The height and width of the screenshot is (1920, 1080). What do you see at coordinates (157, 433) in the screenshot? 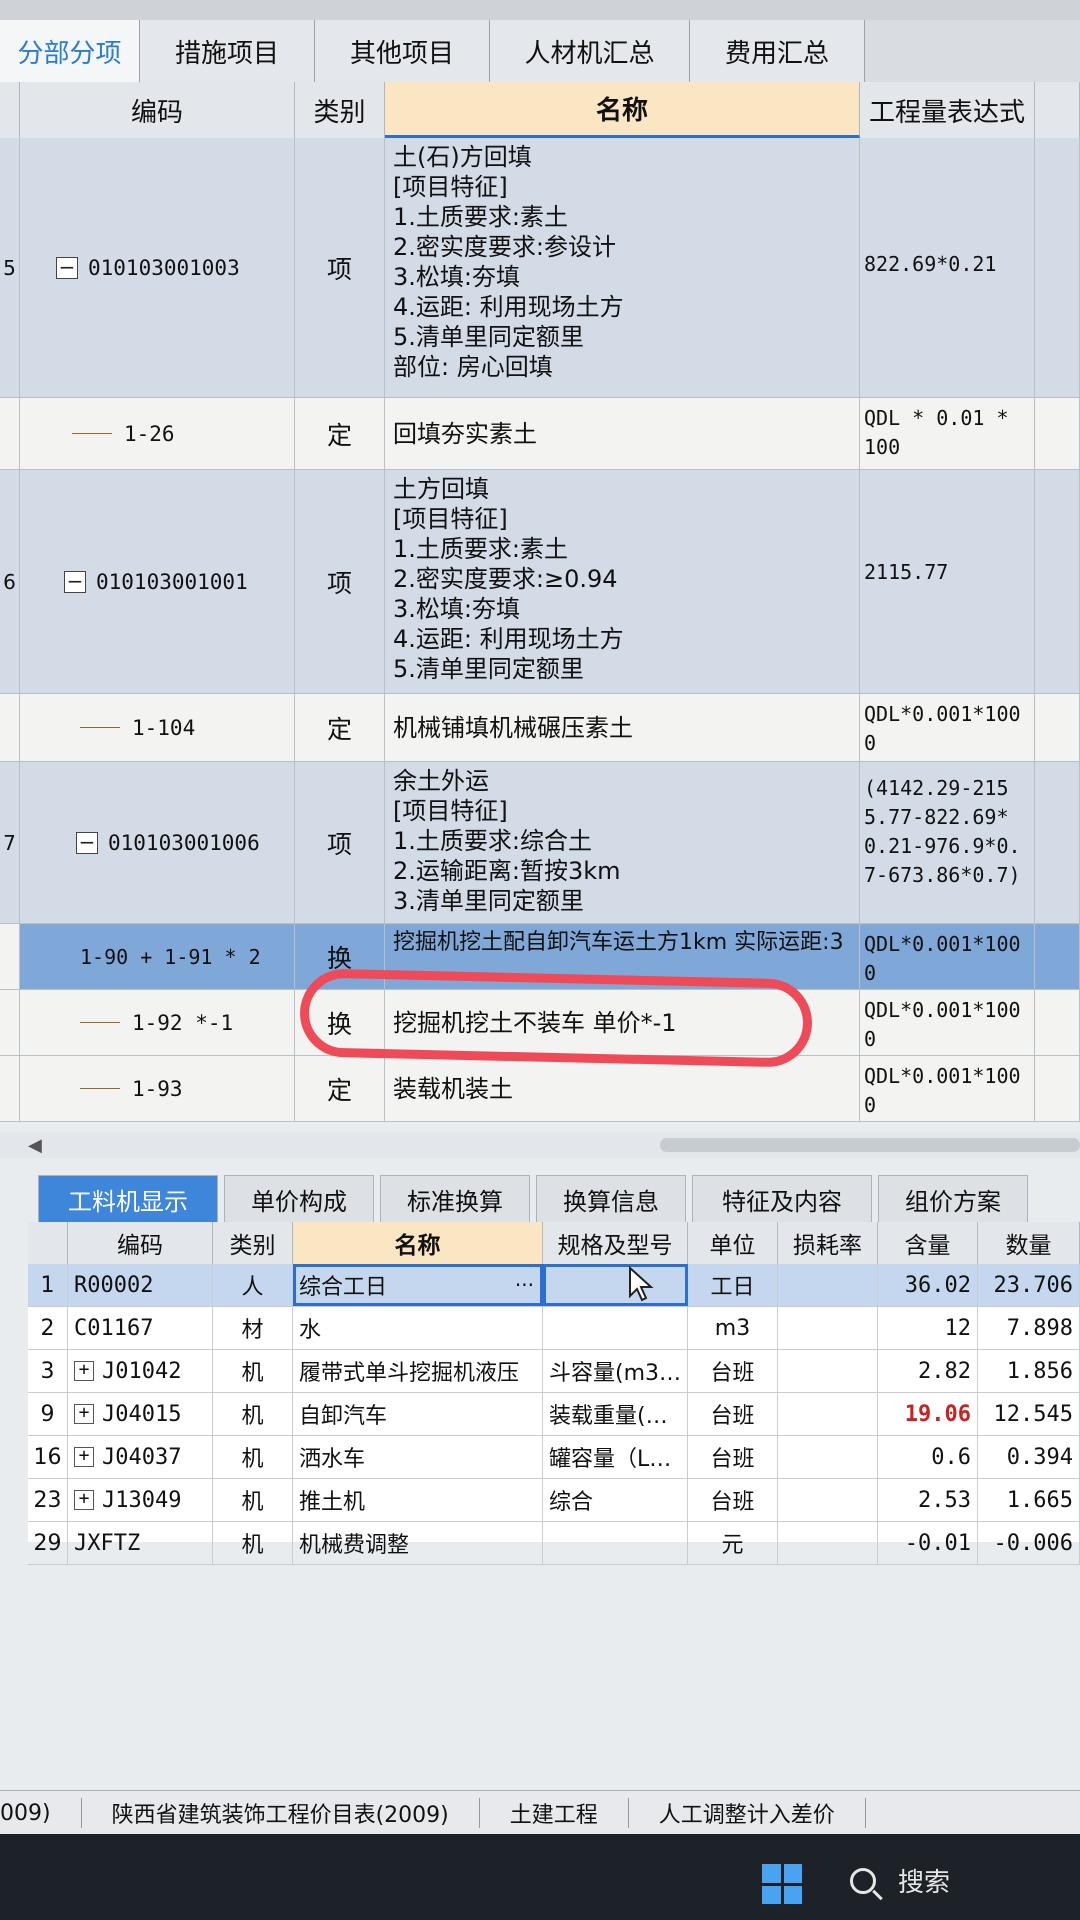
I see `row-code: 1-26` at bounding box center [157, 433].